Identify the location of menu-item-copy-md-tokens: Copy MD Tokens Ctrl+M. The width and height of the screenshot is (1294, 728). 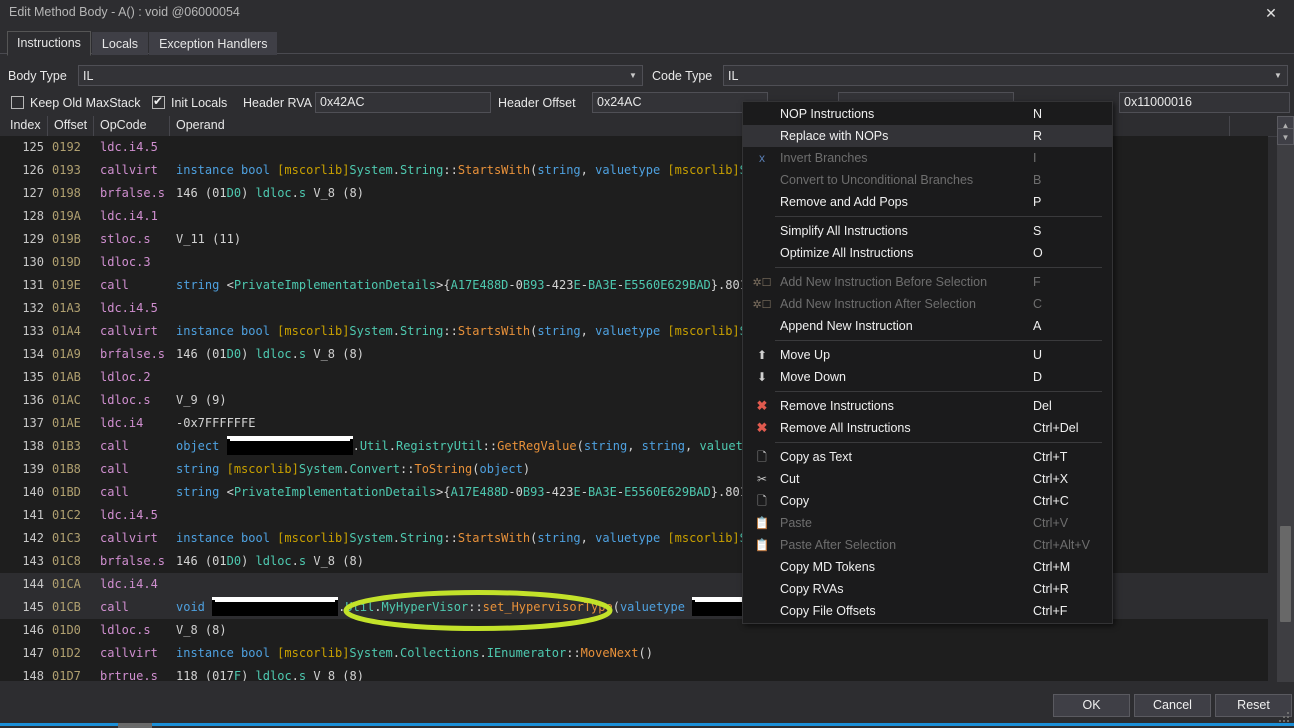
(927, 567).